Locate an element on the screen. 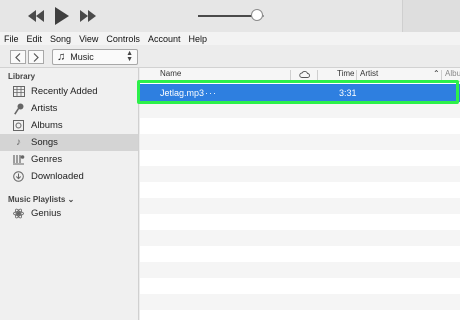  music-playlists-heading: Music Playlists ⌄ is located at coordinates (41, 199).